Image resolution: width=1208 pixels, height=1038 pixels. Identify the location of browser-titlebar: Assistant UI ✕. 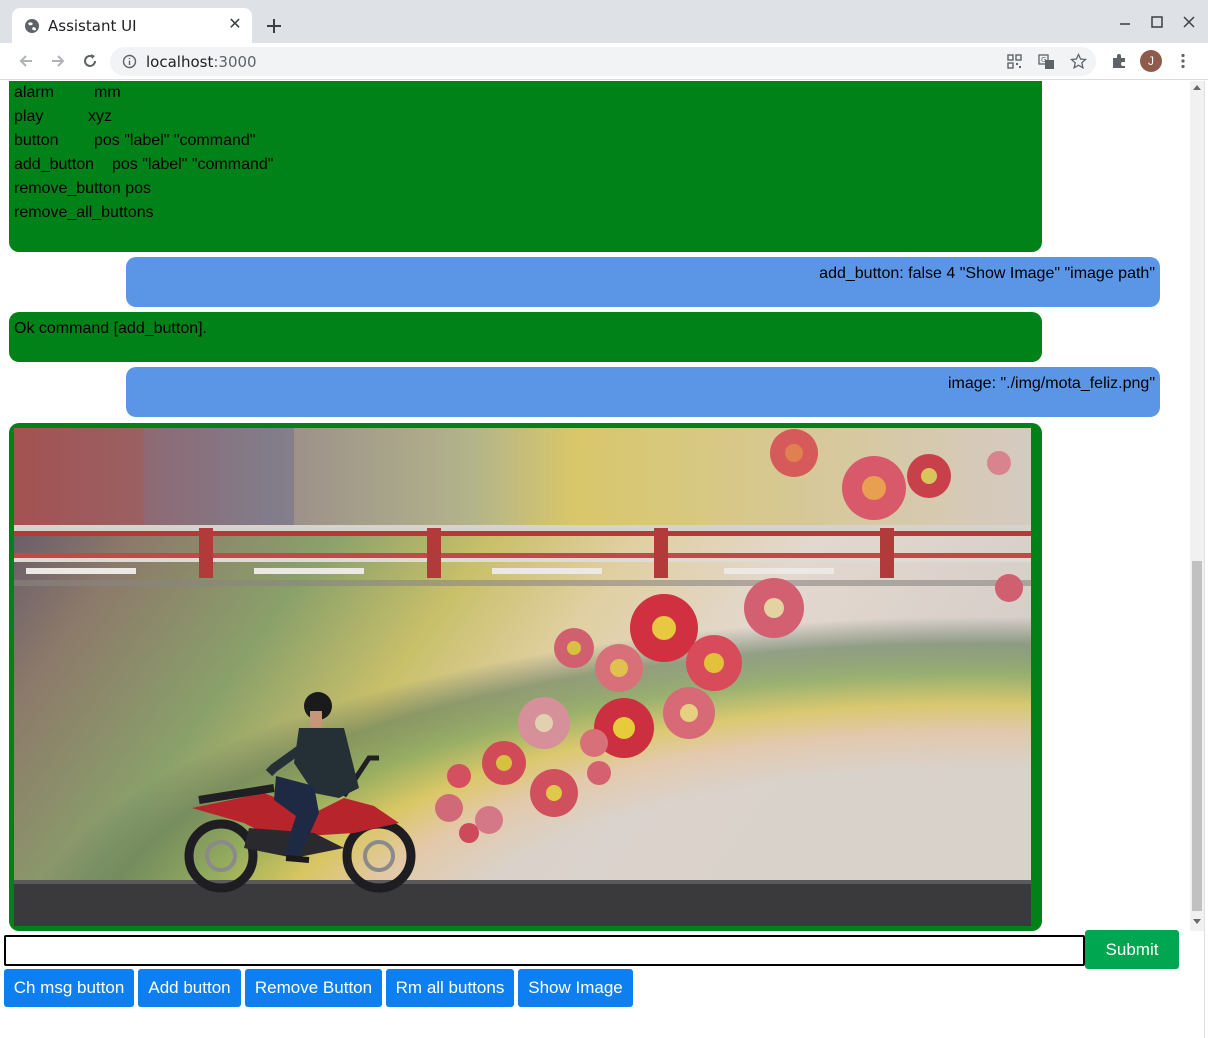
(604, 21).